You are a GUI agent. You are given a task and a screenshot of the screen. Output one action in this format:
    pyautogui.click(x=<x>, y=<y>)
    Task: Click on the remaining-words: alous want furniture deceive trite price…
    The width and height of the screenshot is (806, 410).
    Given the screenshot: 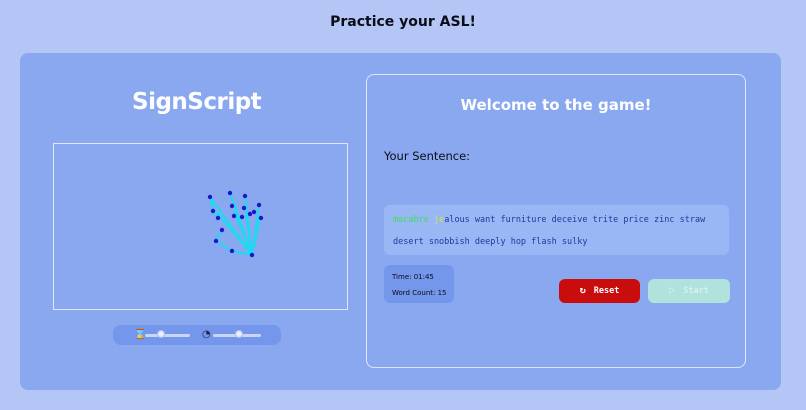 What is the action you would take?
    pyautogui.click(x=575, y=220)
    